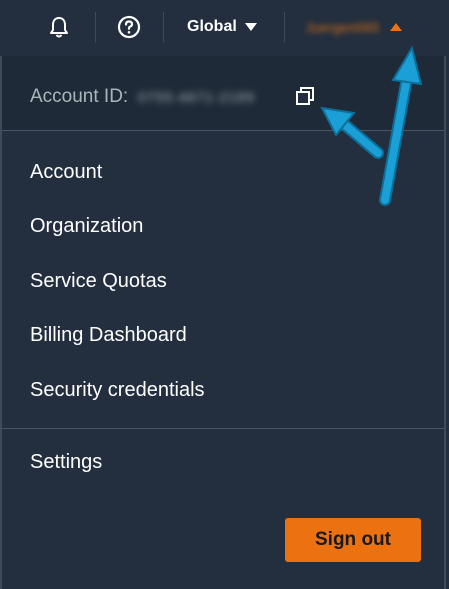 The height and width of the screenshot is (589, 449). What do you see at coordinates (250, 27) in the screenshot?
I see `caret-down-icon` at bounding box center [250, 27].